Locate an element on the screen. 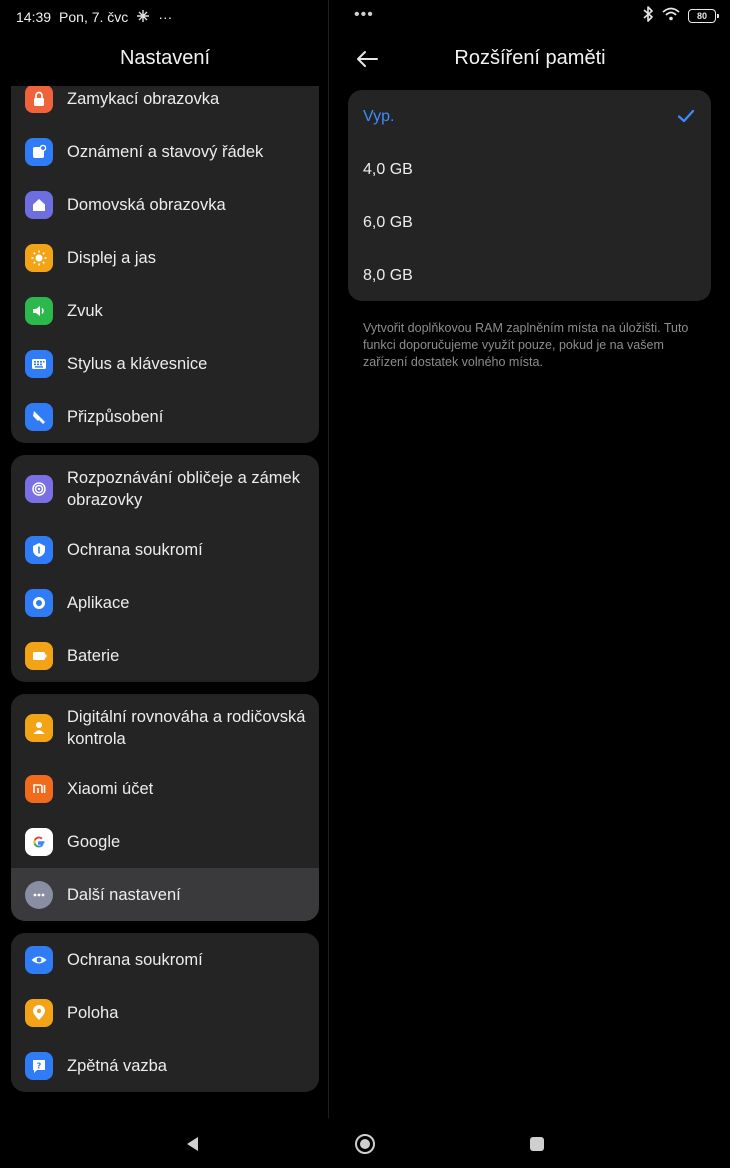 The width and height of the screenshot is (730, 1168). settings-item-additional-settings: Další nastavení is located at coordinates (165, 894).